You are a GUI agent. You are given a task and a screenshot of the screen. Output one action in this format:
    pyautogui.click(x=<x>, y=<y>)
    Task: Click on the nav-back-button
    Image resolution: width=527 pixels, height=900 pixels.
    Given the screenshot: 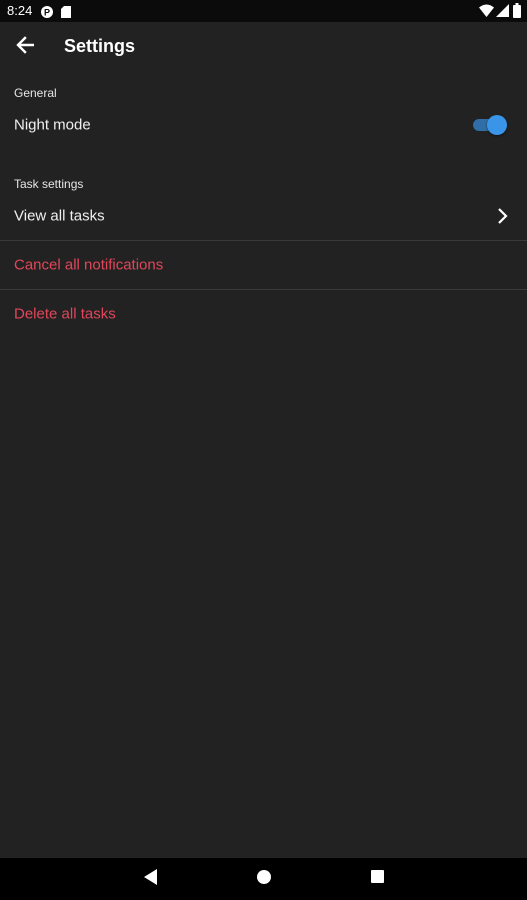 What is the action you would take?
    pyautogui.click(x=151, y=879)
    